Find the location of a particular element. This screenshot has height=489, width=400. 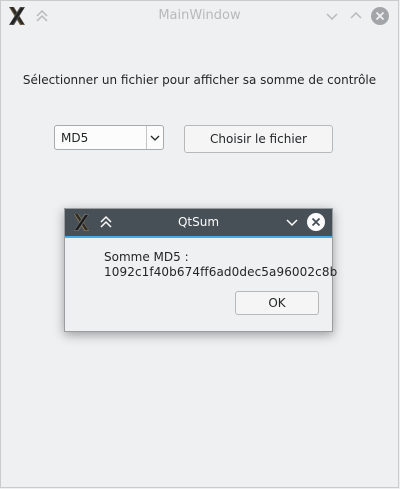

main-window-titlebar: MainWindow is located at coordinates (199, 16).